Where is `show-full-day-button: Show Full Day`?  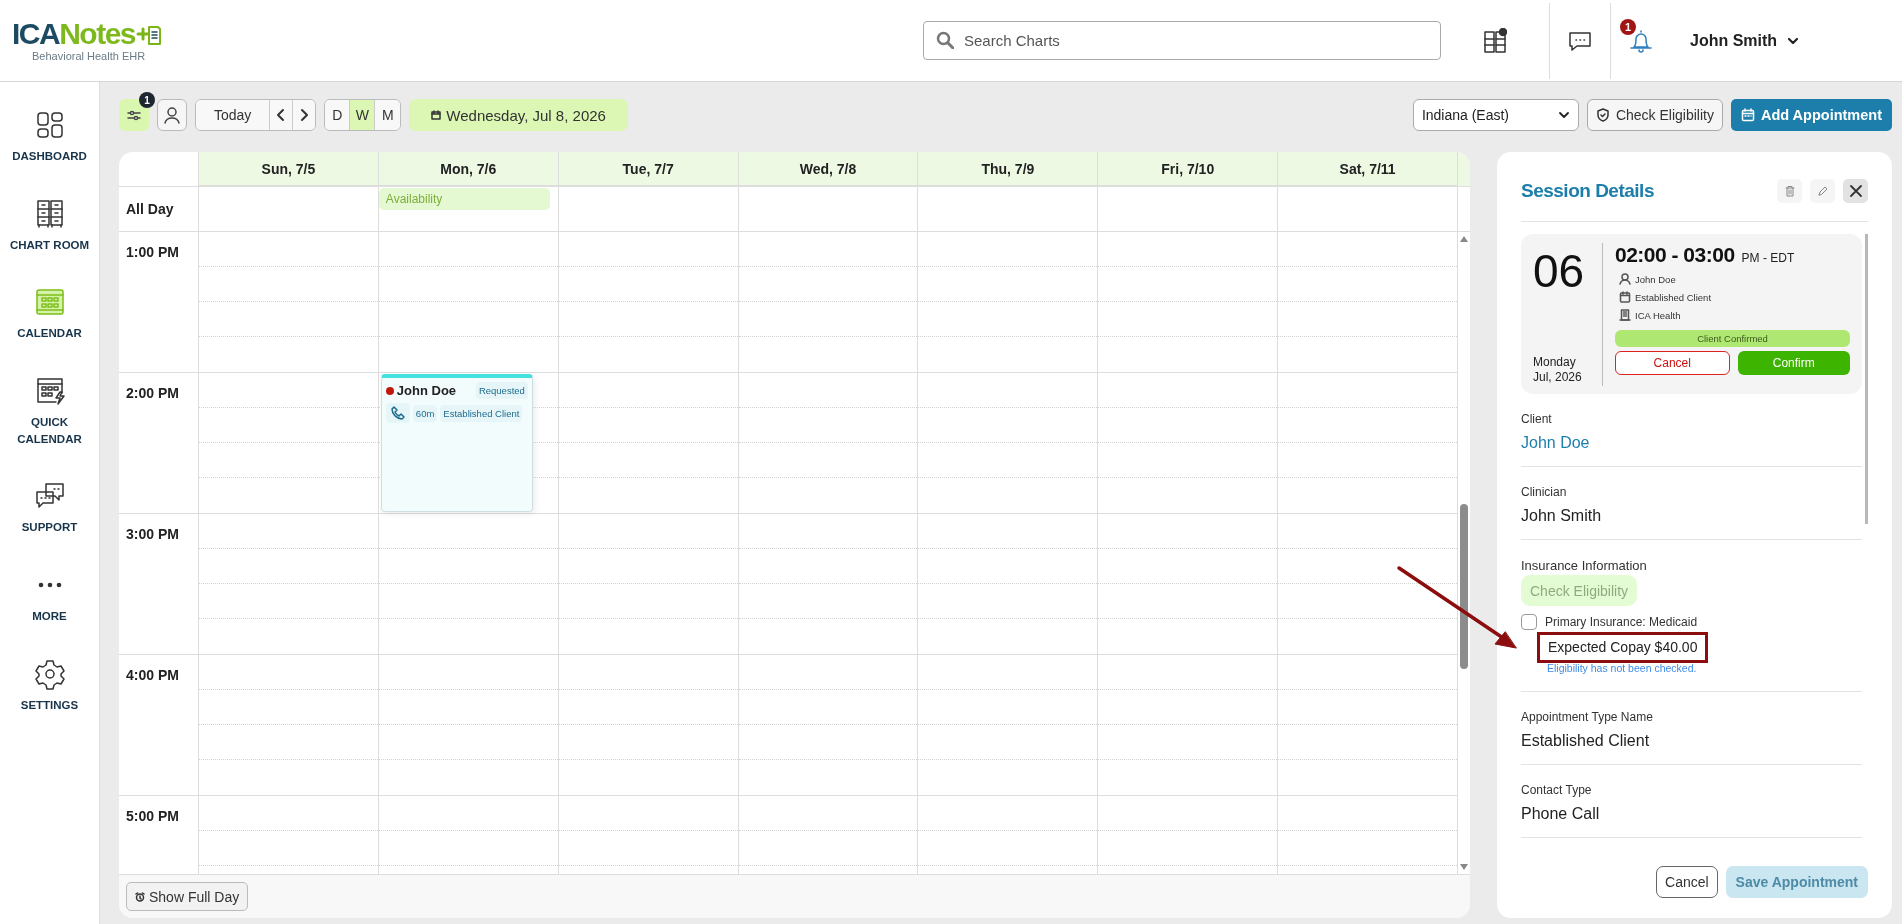
show-full-day-button: Show Full Day is located at coordinates (187, 896).